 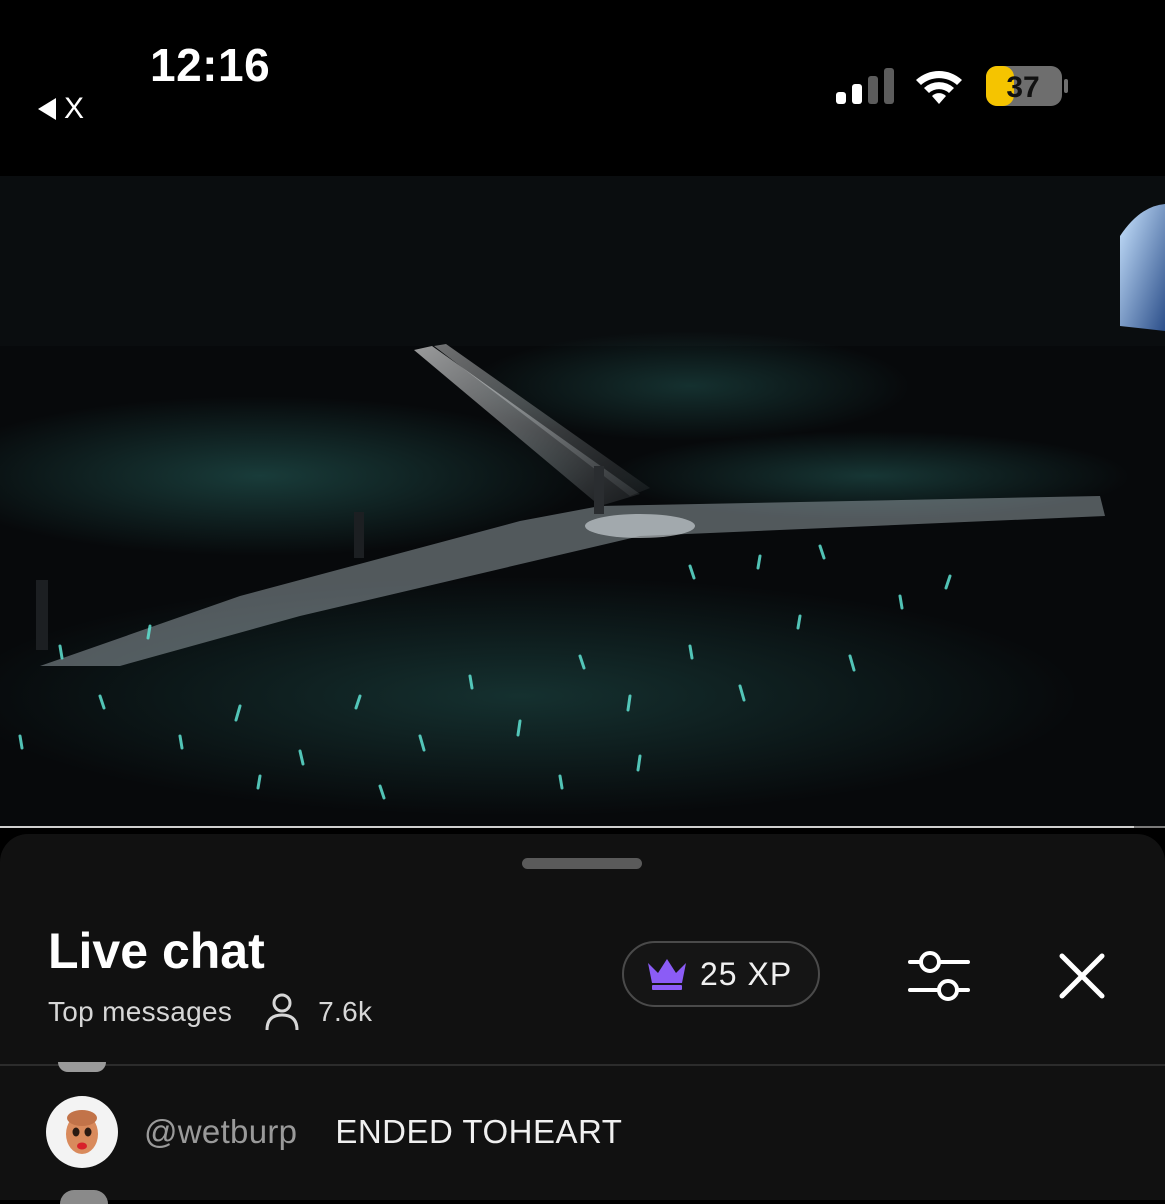 I want to click on video-progress-bar, so click(x=582, y=827).